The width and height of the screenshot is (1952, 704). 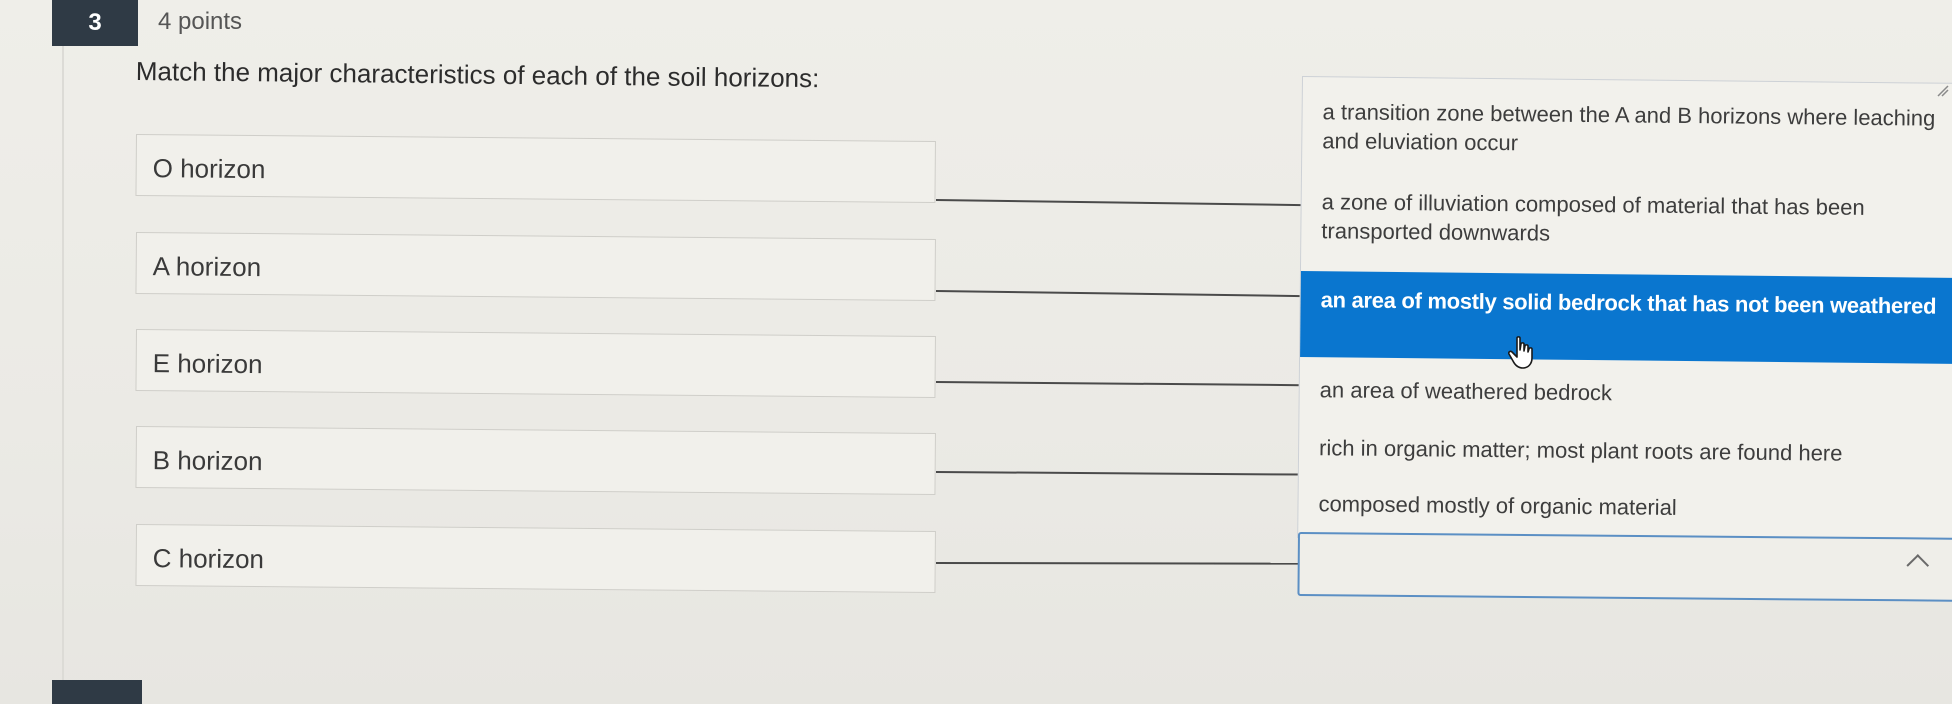 What do you see at coordinates (1918, 565) in the screenshot?
I see `chevron-up-icon` at bounding box center [1918, 565].